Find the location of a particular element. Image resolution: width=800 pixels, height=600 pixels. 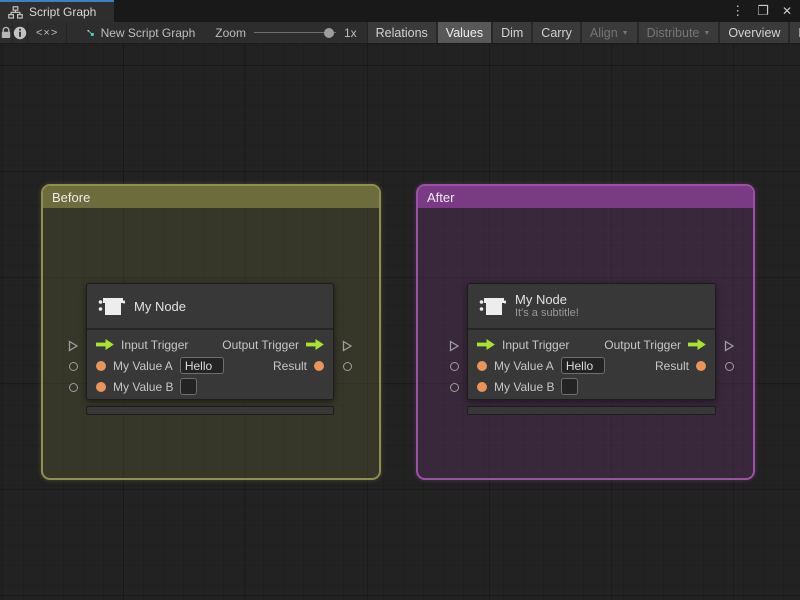

tab-script-graph: Script Graph is located at coordinates (57, 11).